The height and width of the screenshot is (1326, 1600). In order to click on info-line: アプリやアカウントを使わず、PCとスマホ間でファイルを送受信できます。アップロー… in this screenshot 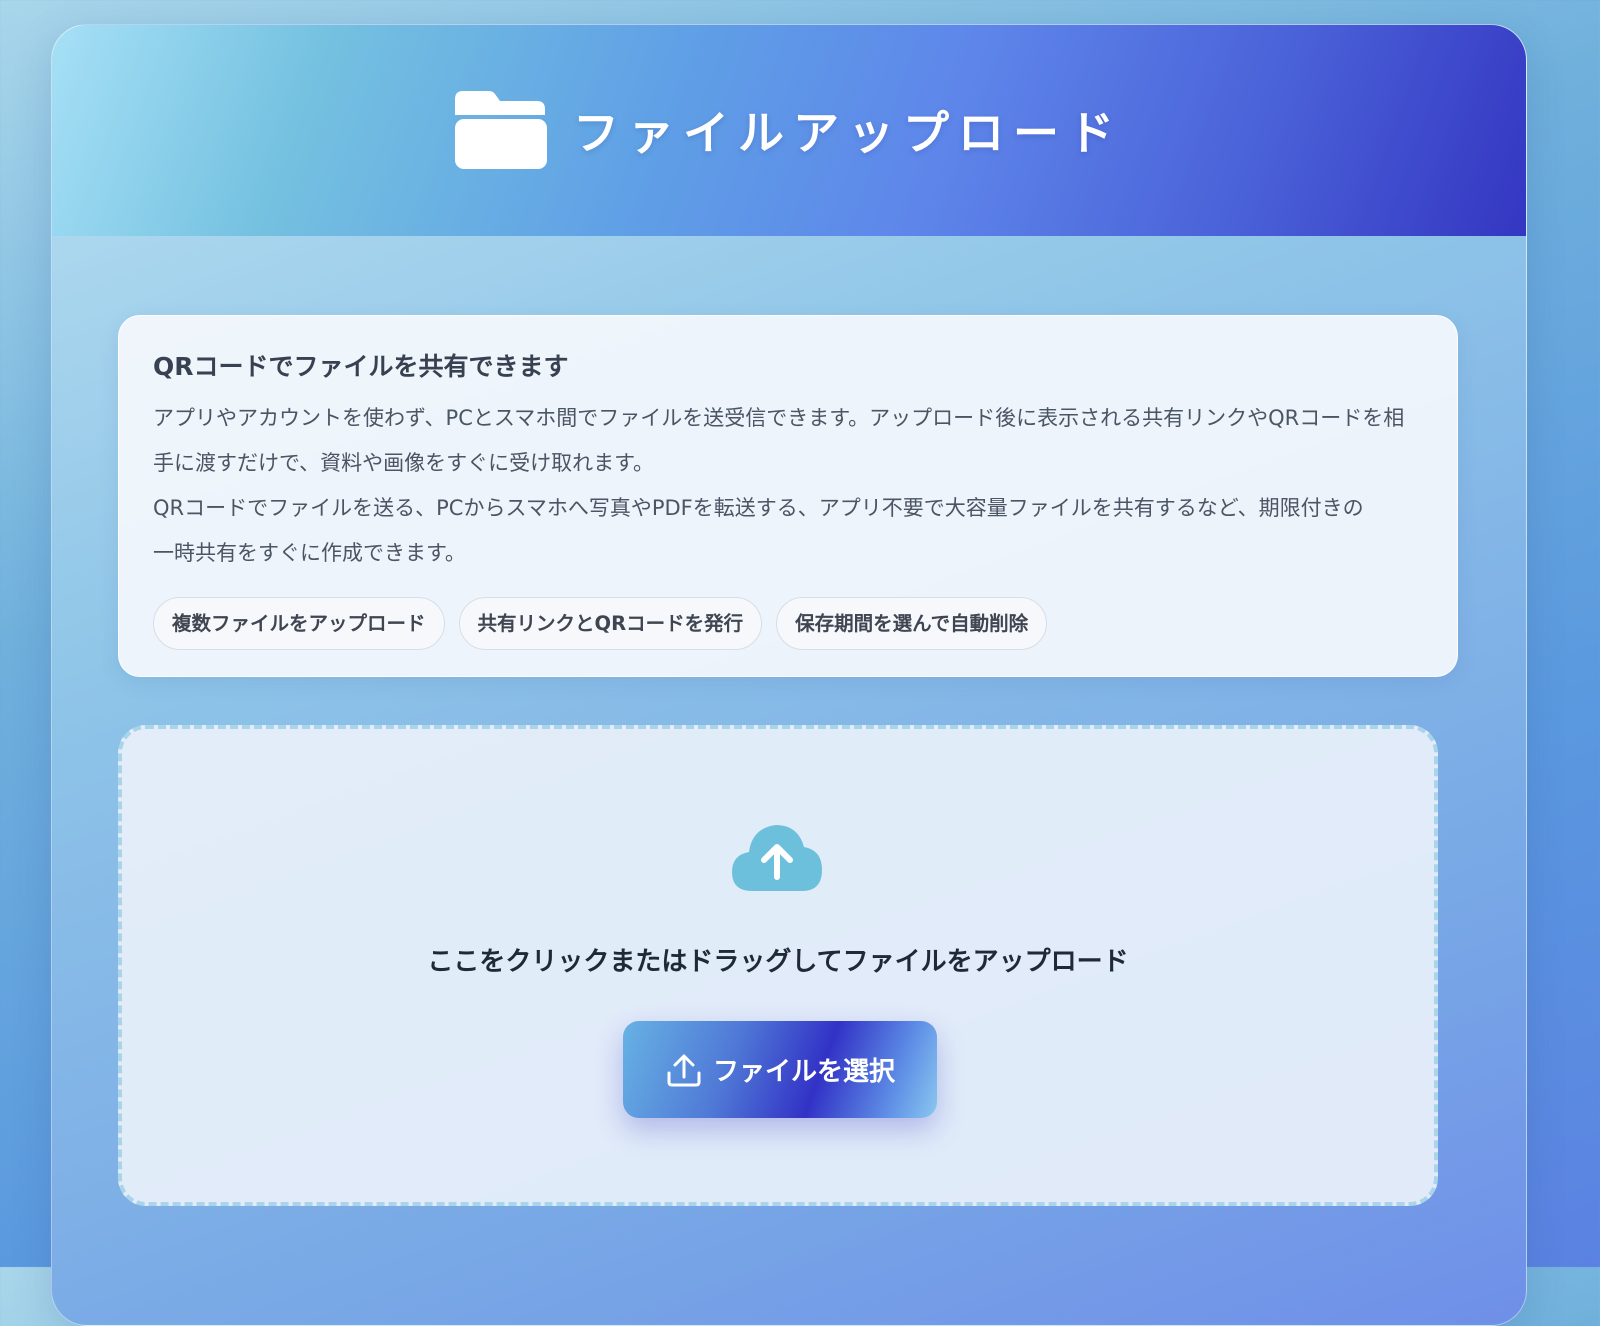, I will do `click(779, 418)`.